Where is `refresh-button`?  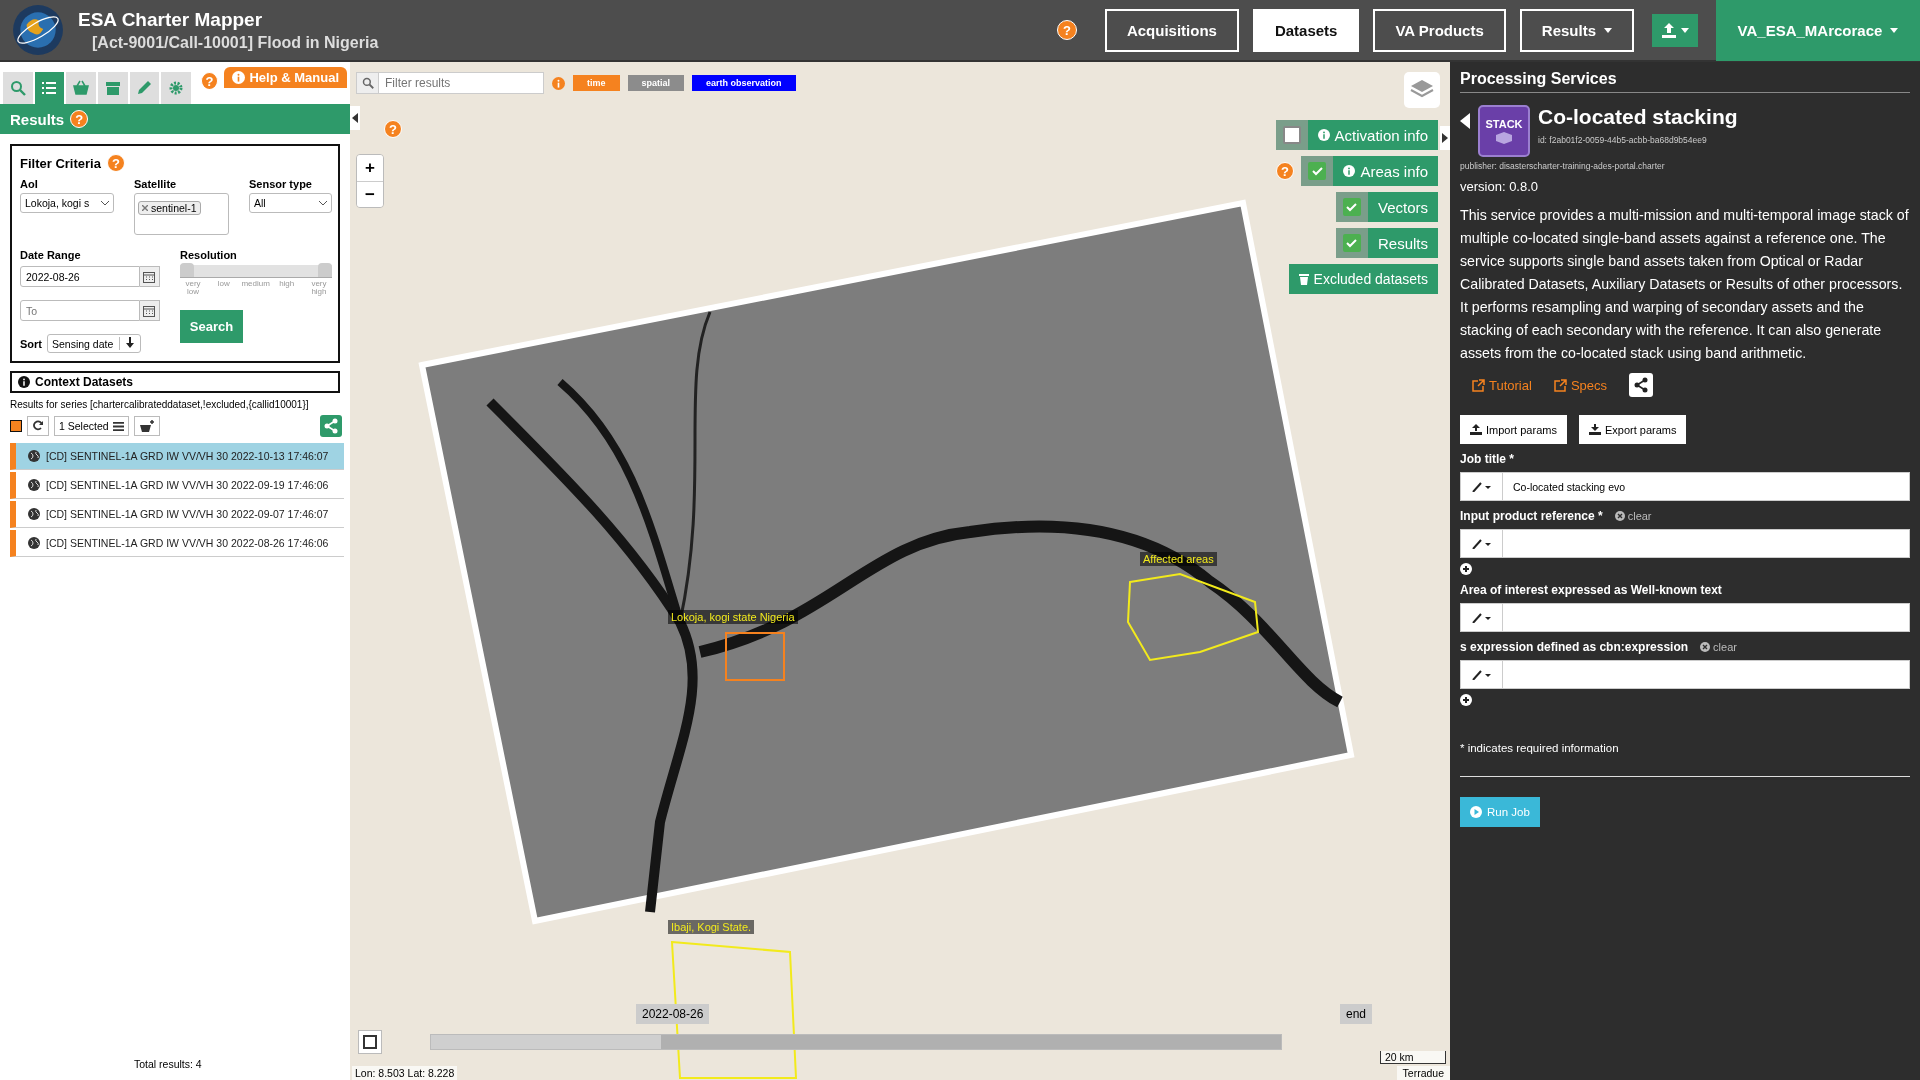 refresh-button is located at coordinates (38, 426).